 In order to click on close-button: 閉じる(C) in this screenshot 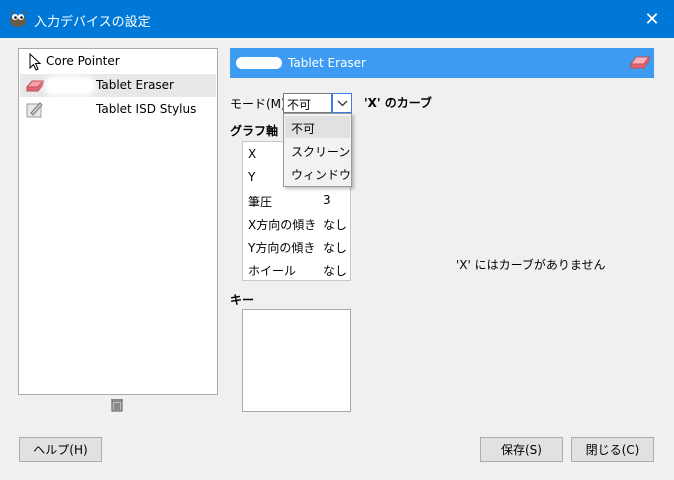, I will do `click(612, 449)`.